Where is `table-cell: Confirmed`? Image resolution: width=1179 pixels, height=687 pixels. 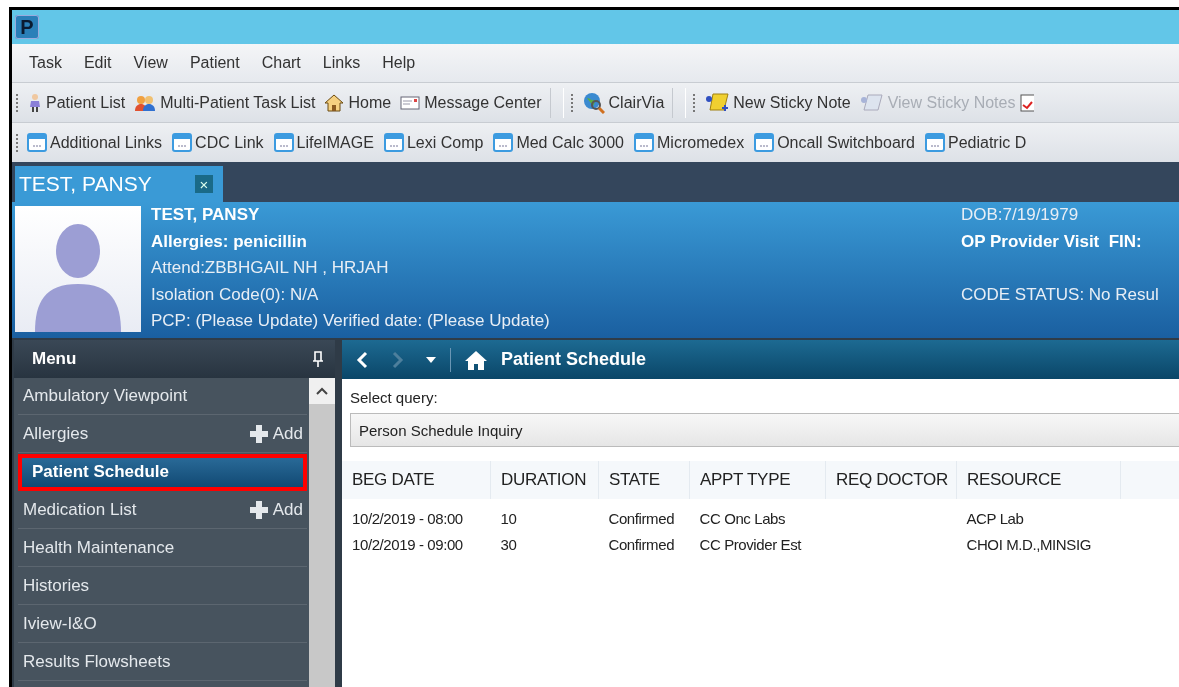 table-cell: Confirmed is located at coordinates (644, 515).